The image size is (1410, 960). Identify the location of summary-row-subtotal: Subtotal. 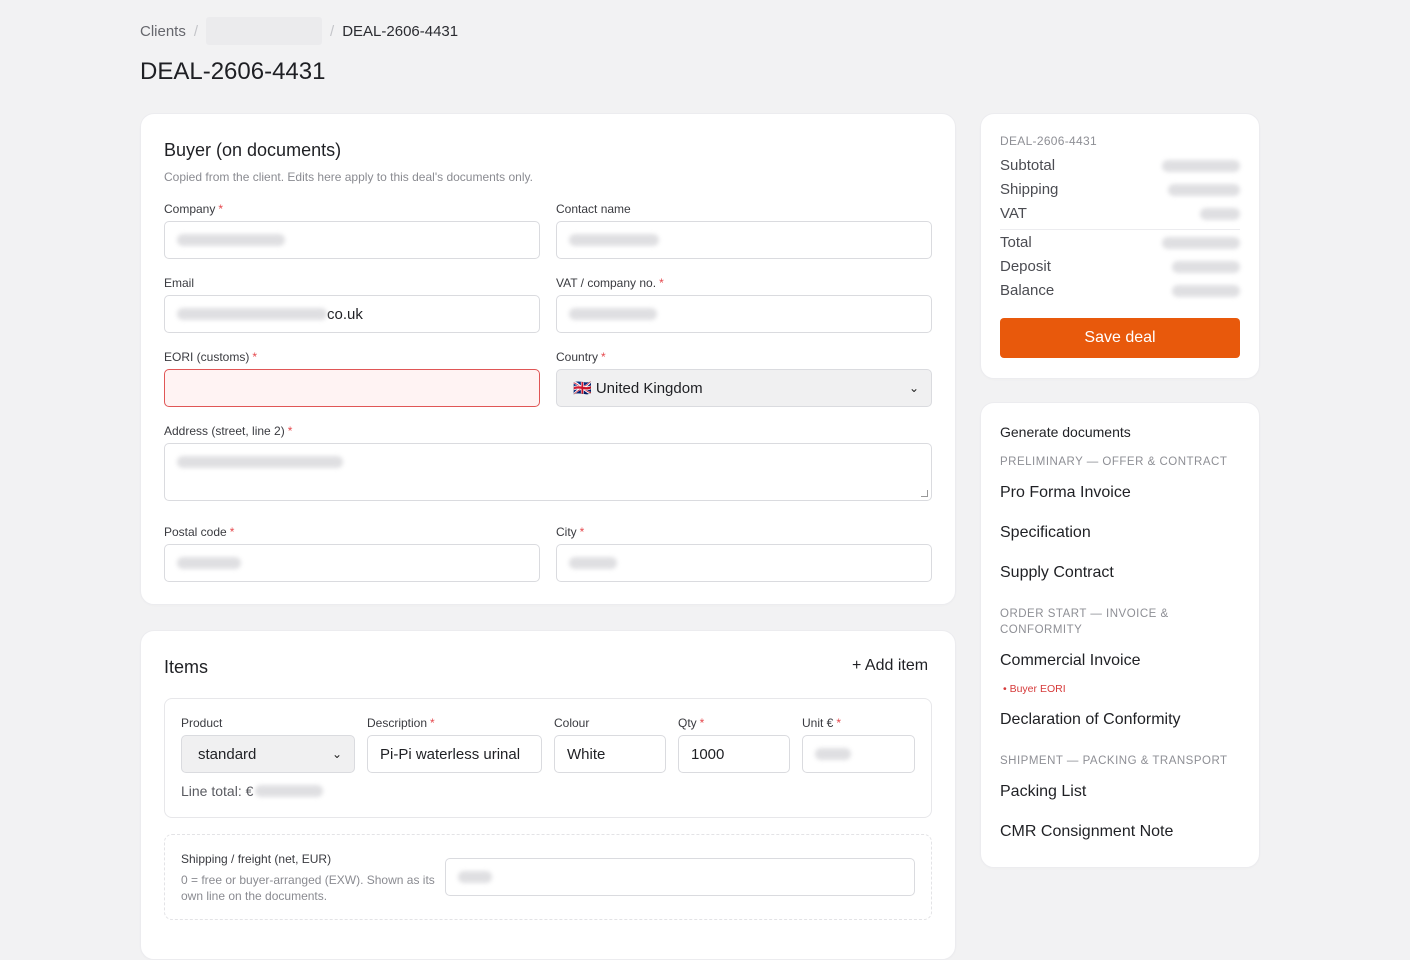
(1120, 165).